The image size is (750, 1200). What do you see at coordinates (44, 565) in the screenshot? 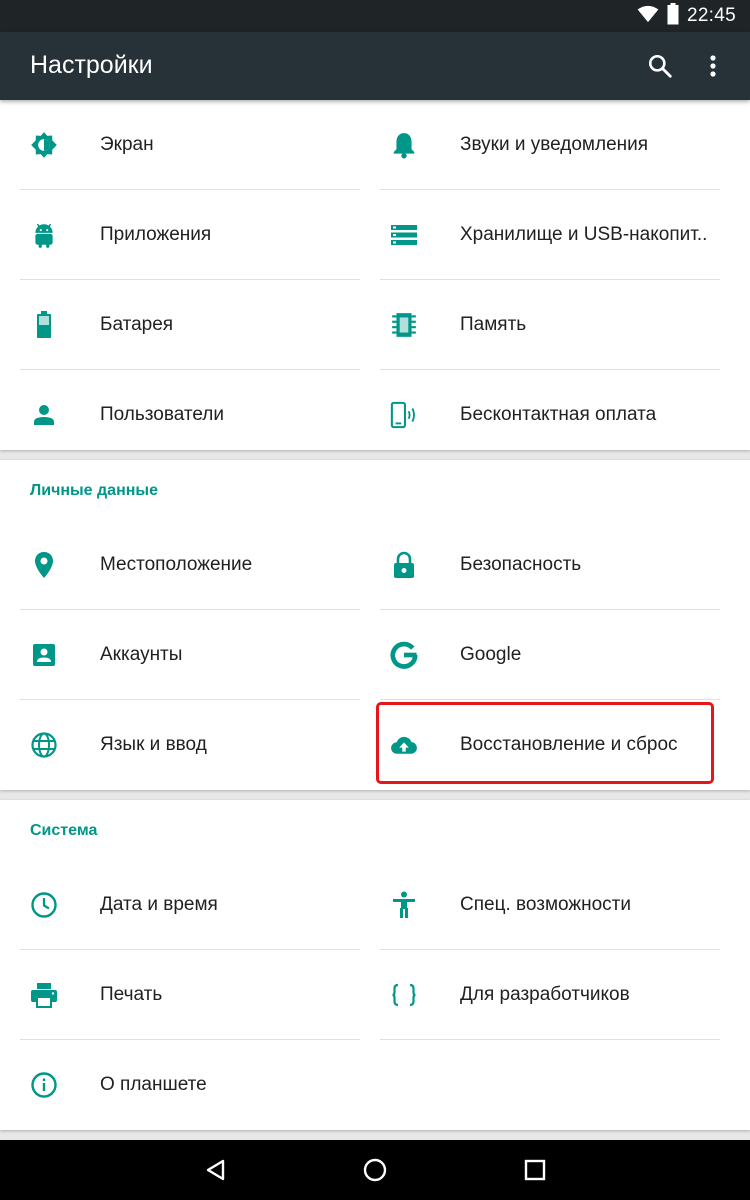
I see `location-pin-icon` at bounding box center [44, 565].